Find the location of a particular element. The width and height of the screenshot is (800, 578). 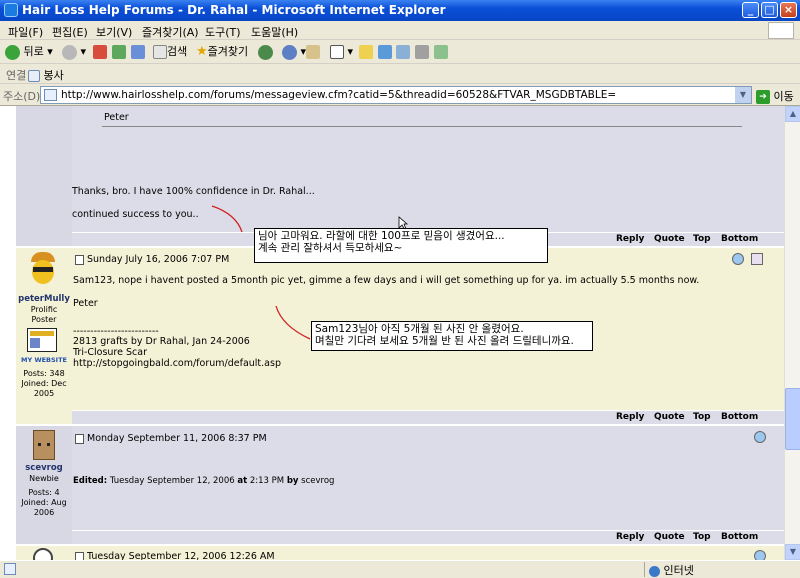

history-icon is located at coordinates (289, 52).